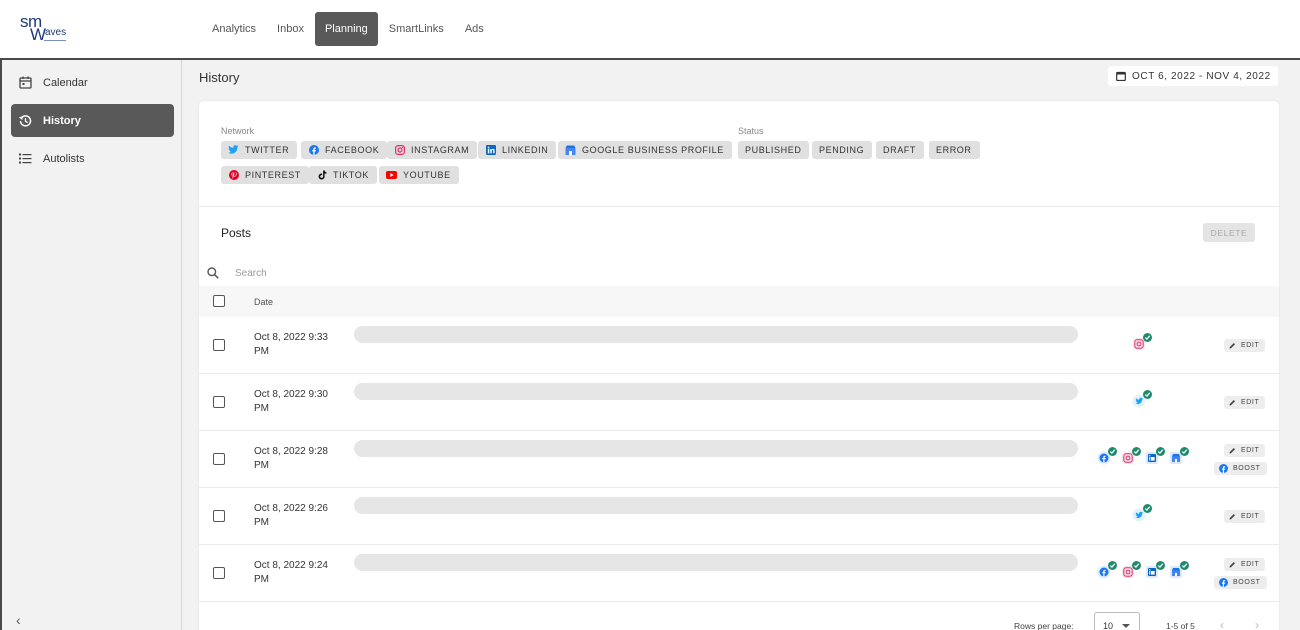 The width and height of the screenshot is (1300, 630). Describe the element at coordinates (291, 508) in the screenshot. I see `post-date-line: Oct 8, 2022 9:26` at that location.